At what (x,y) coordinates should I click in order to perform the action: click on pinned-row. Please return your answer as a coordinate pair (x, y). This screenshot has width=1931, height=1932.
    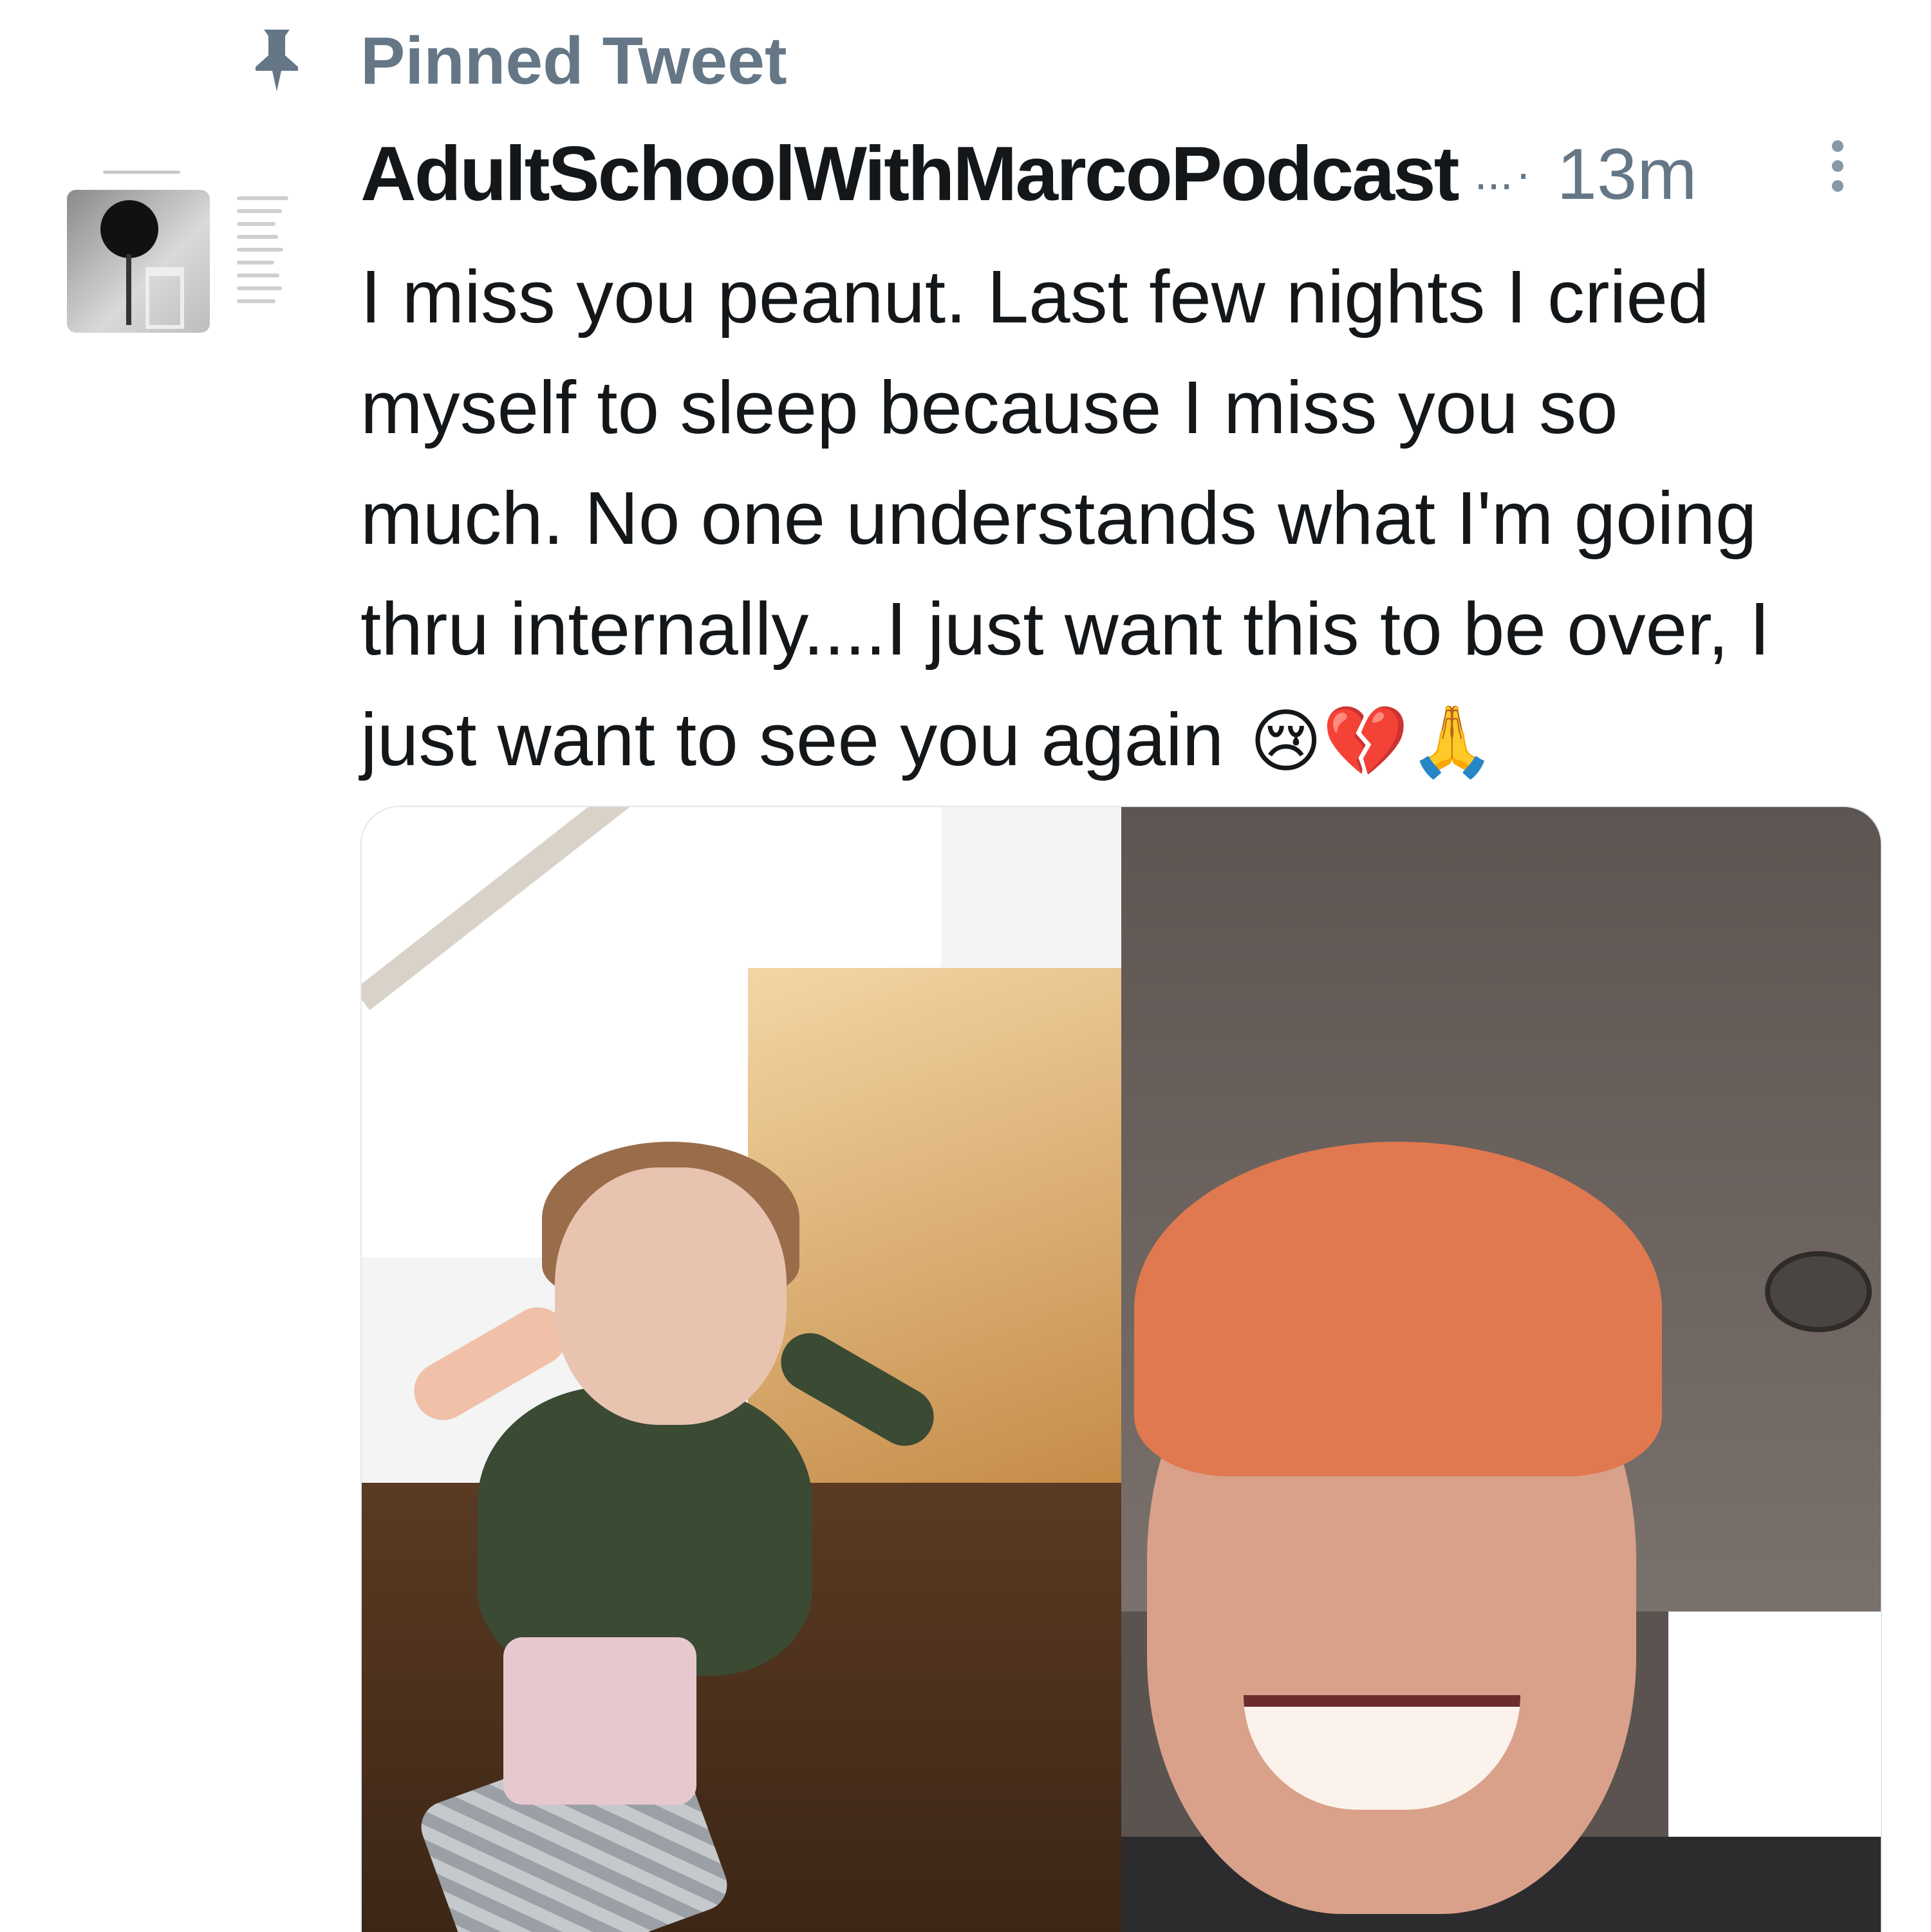
    Looking at the image, I should click on (277, 59).